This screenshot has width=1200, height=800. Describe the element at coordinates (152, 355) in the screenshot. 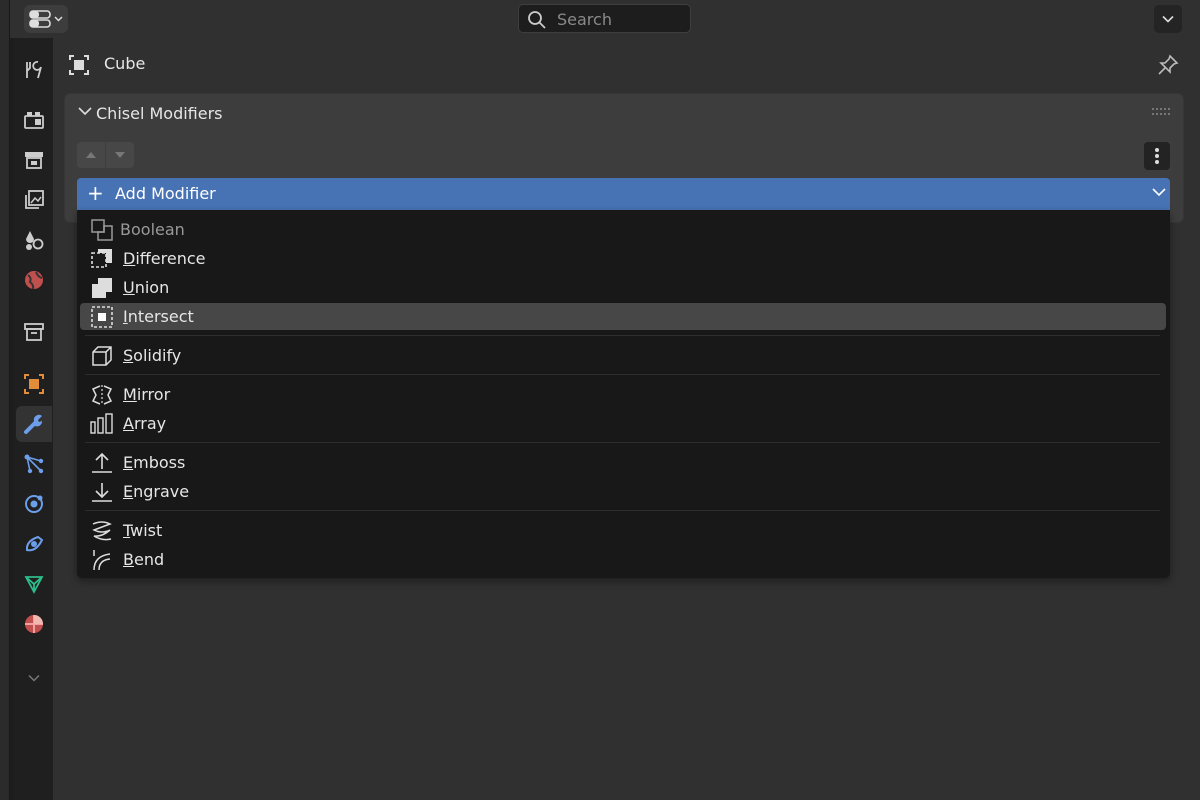

I see `menu-item-label: Solidify` at that location.